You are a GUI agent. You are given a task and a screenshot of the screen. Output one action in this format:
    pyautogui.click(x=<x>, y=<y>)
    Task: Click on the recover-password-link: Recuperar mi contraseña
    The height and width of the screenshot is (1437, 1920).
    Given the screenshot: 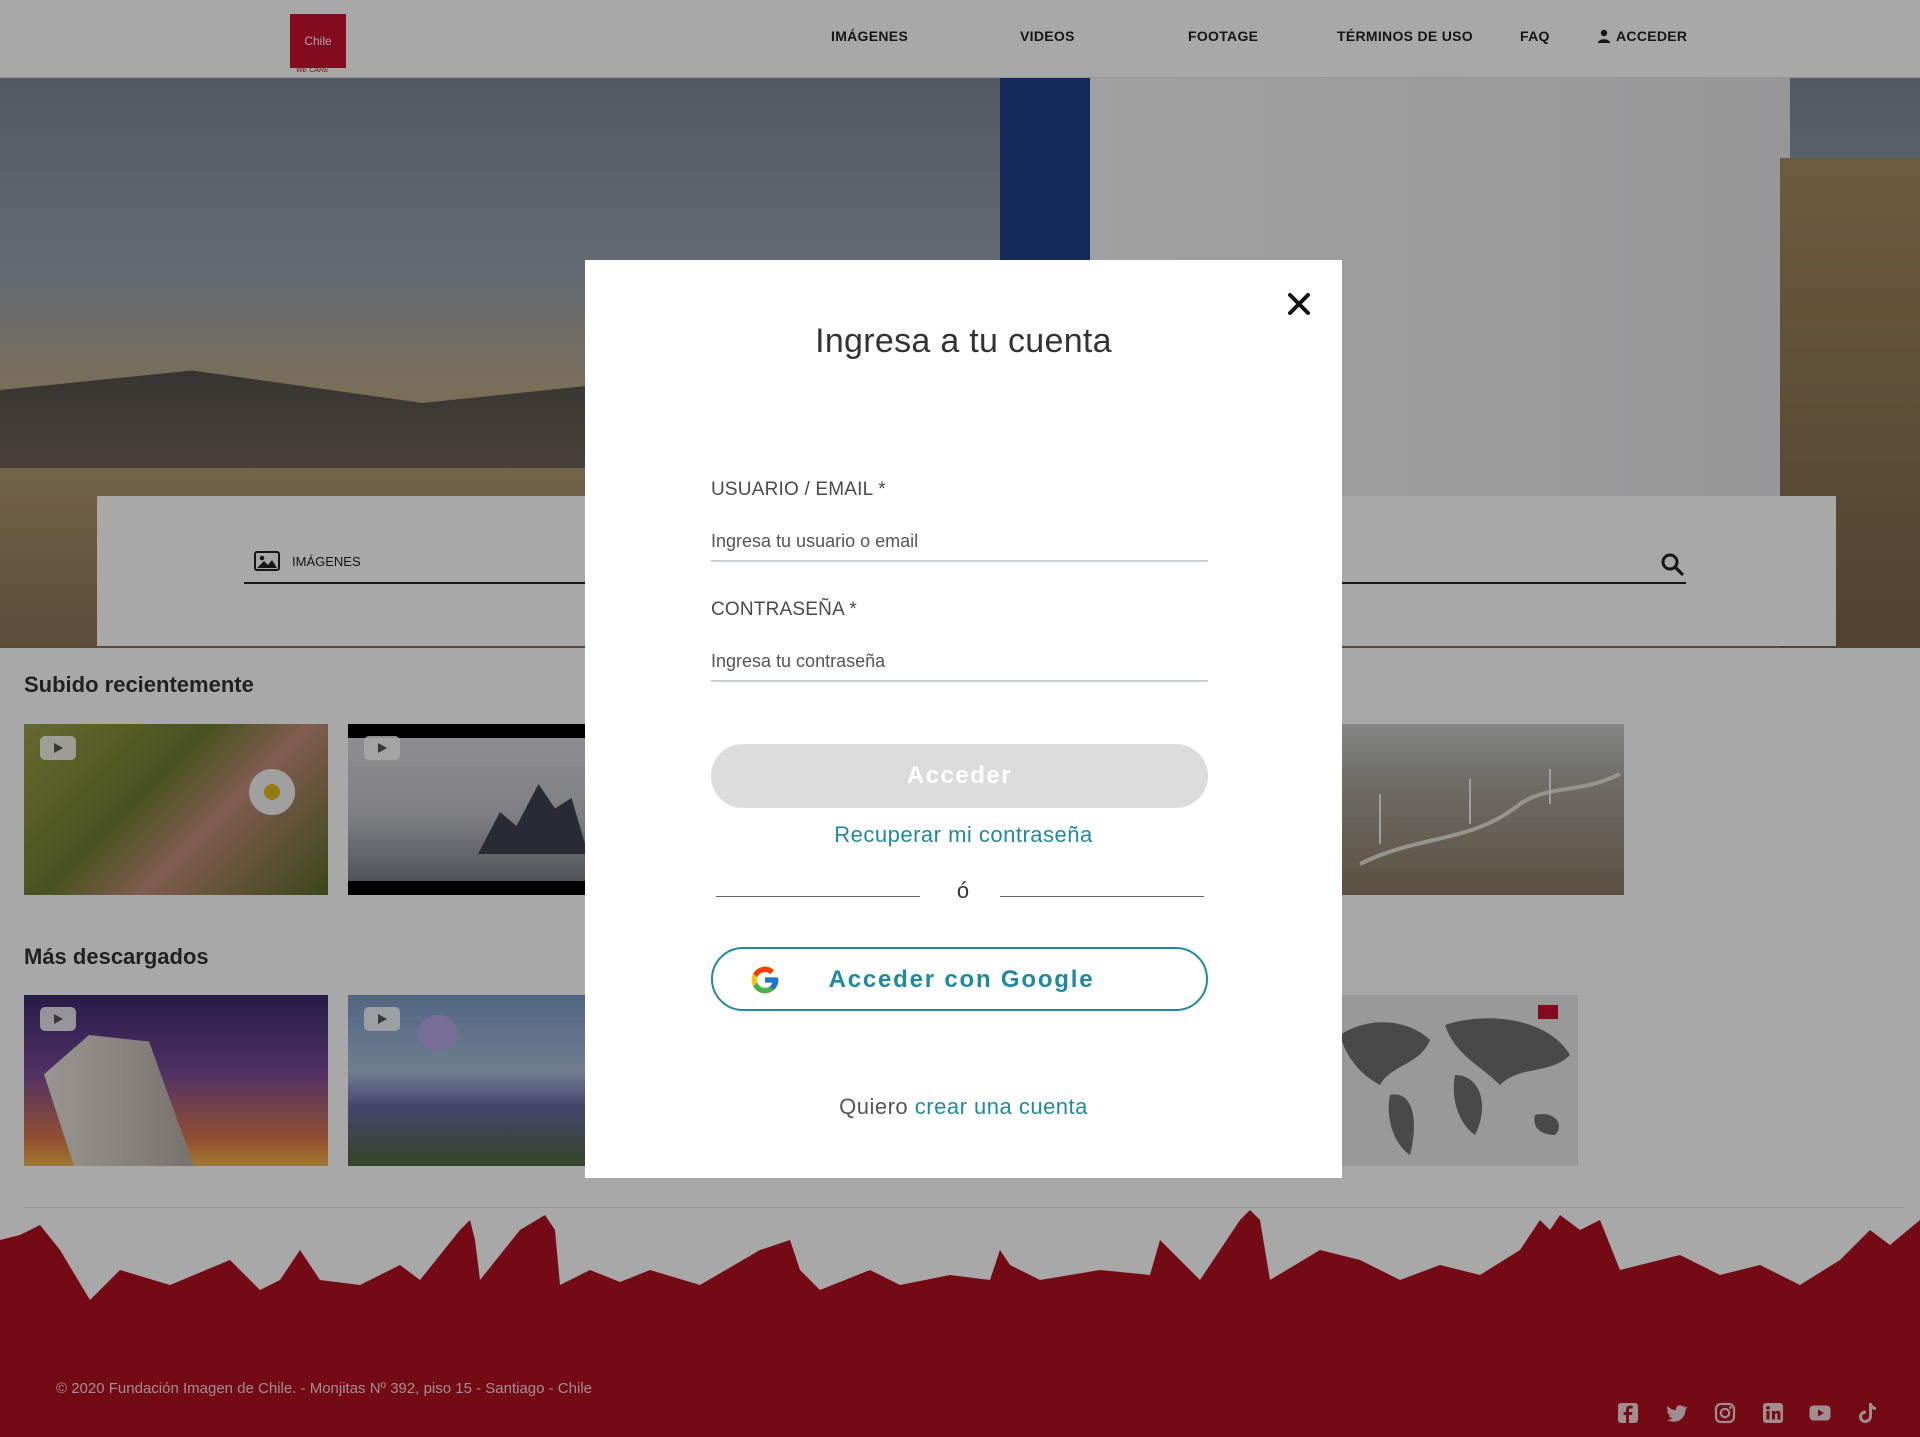 What is the action you would take?
    pyautogui.click(x=963, y=835)
    